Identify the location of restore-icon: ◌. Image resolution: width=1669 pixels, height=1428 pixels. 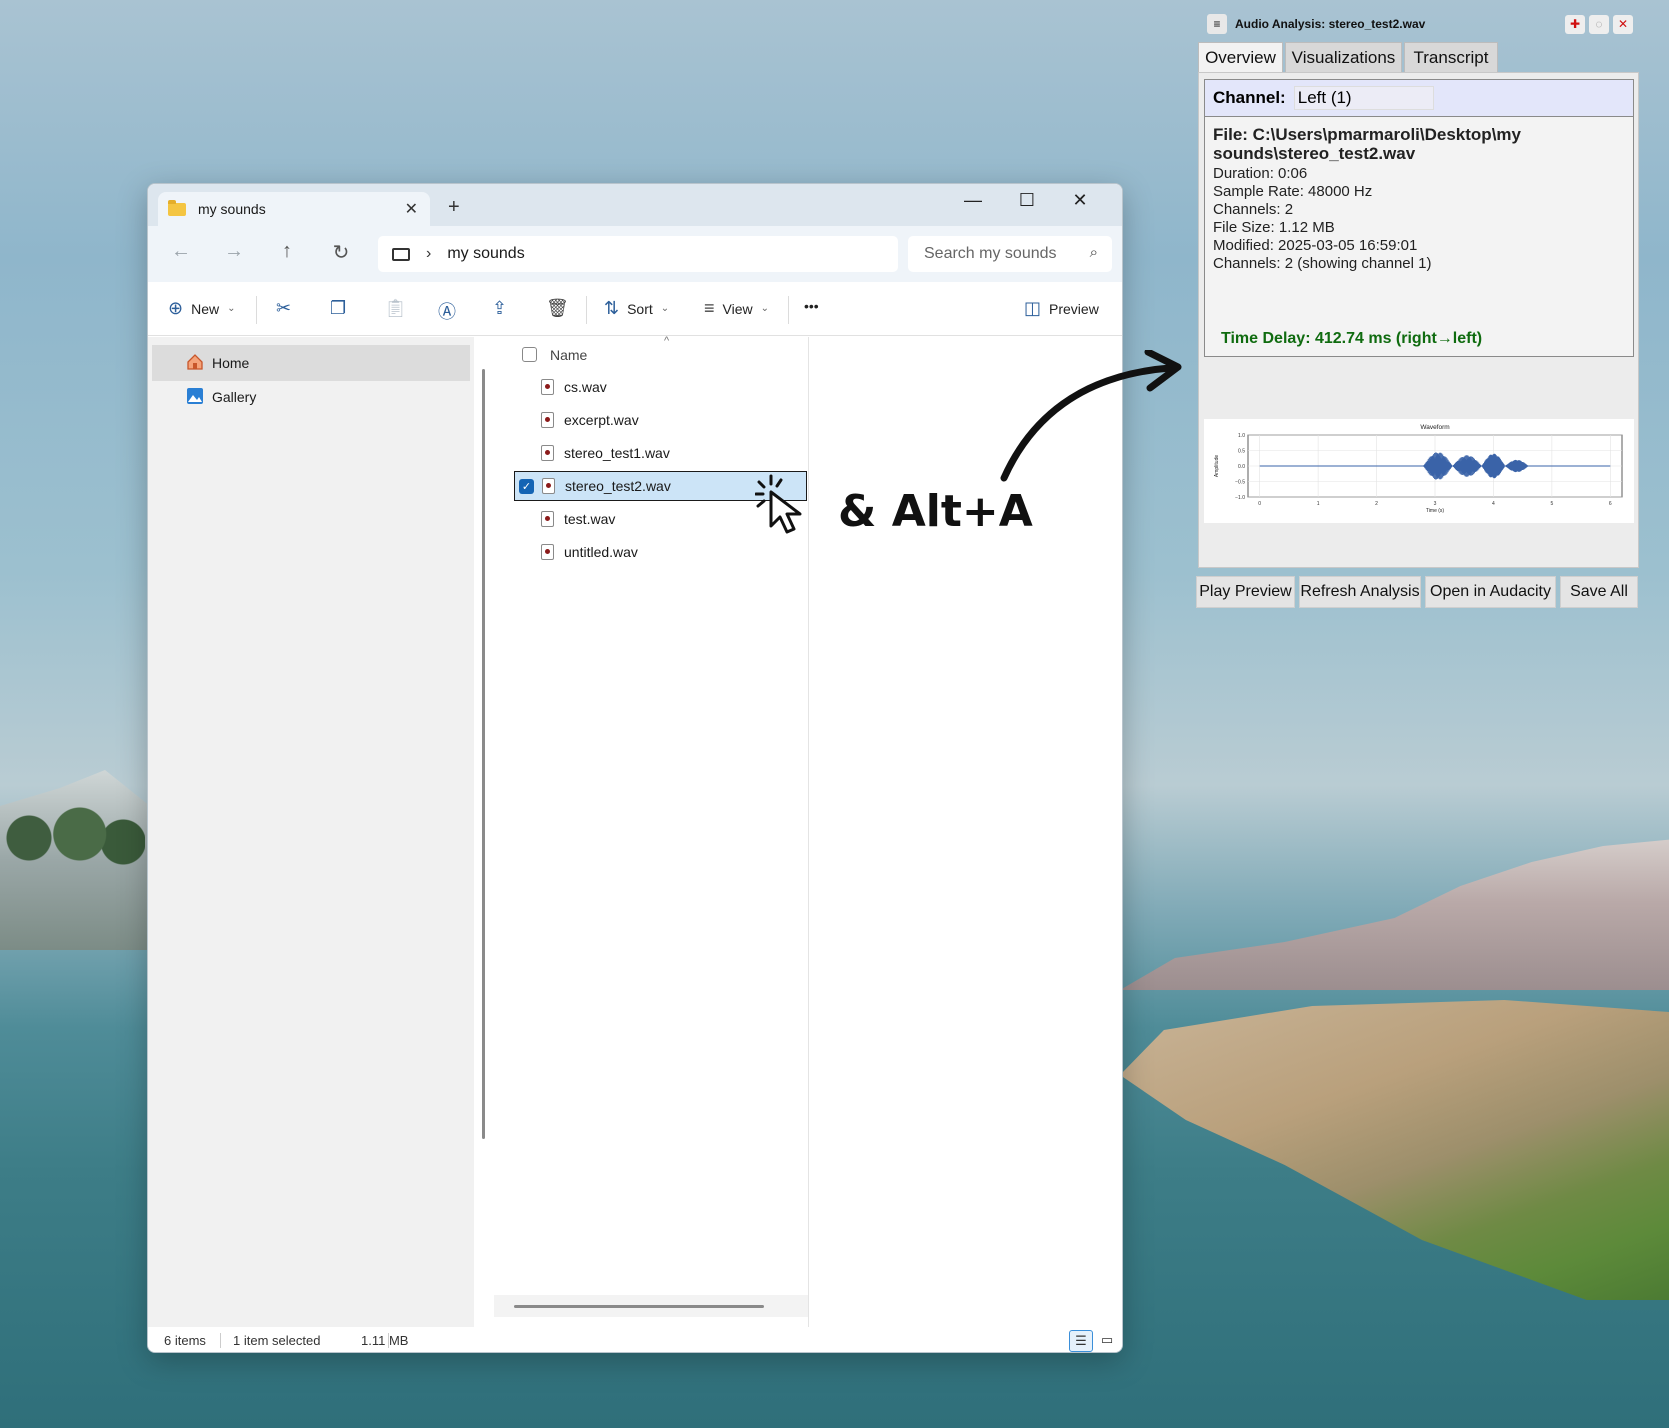
(1599, 24).